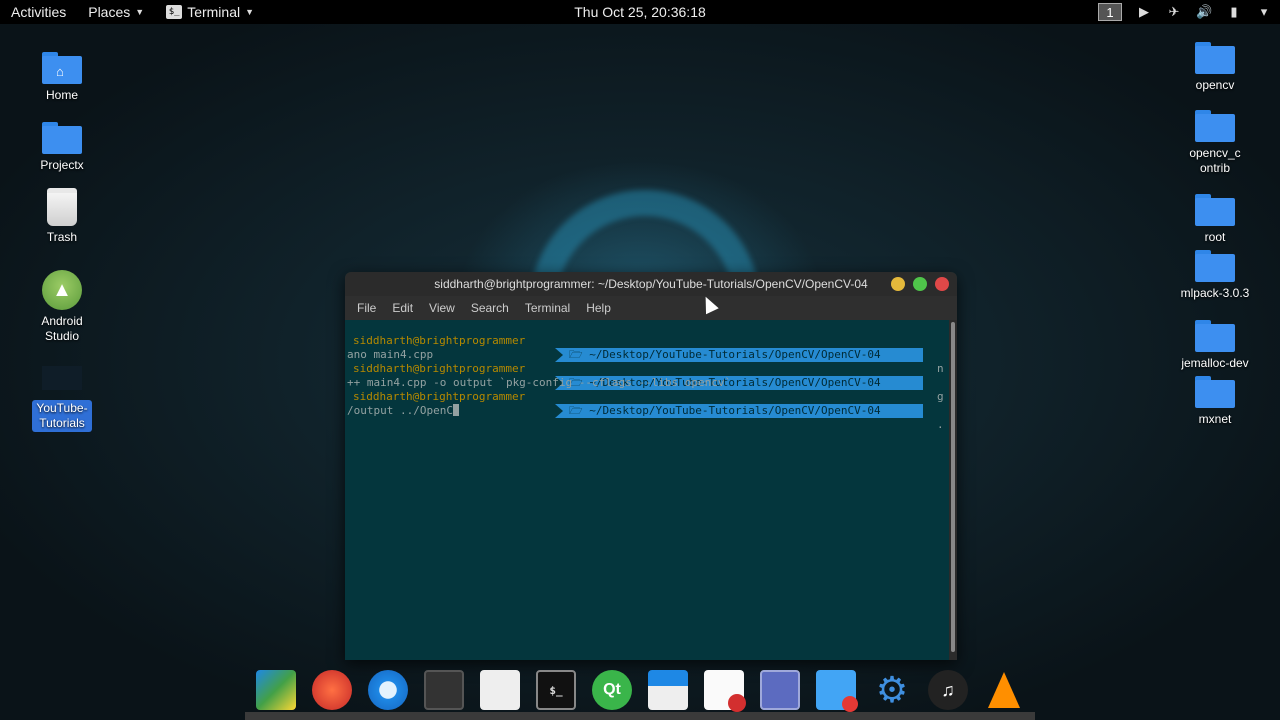 This screenshot has height=720, width=1280. Describe the element at coordinates (1215, 160) in the screenshot. I see `desktop-icon-label: opencv_contrib` at that location.